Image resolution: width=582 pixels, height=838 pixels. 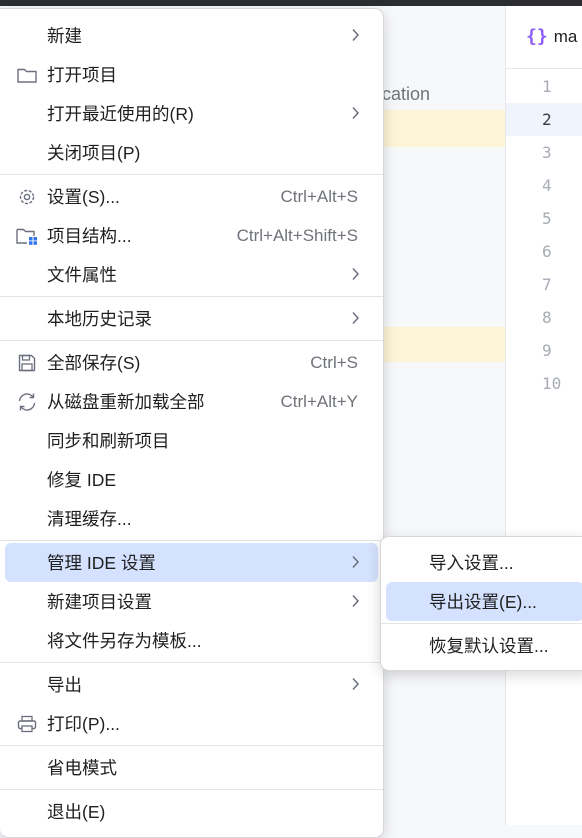 What do you see at coordinates (27, 402) in the screenshot?
I see `refresh-icon` at bounding box center [27, 402].